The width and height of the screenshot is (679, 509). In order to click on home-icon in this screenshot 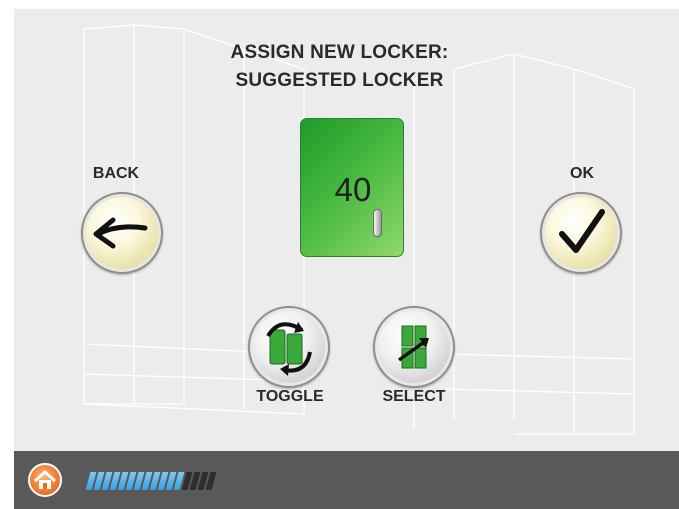, I will do `click(45, 479)`.